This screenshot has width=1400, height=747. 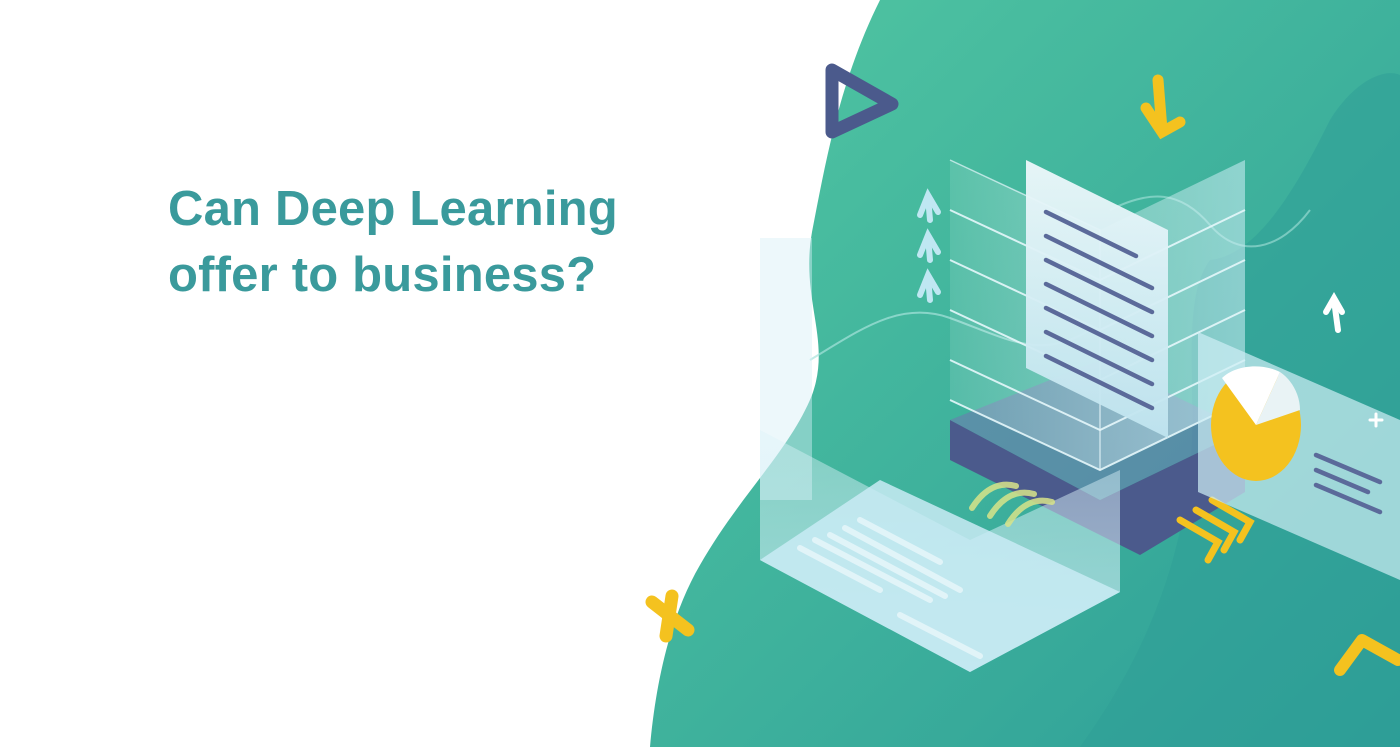 I want to click on up-arrow-icon, so click(x=929, y=245).